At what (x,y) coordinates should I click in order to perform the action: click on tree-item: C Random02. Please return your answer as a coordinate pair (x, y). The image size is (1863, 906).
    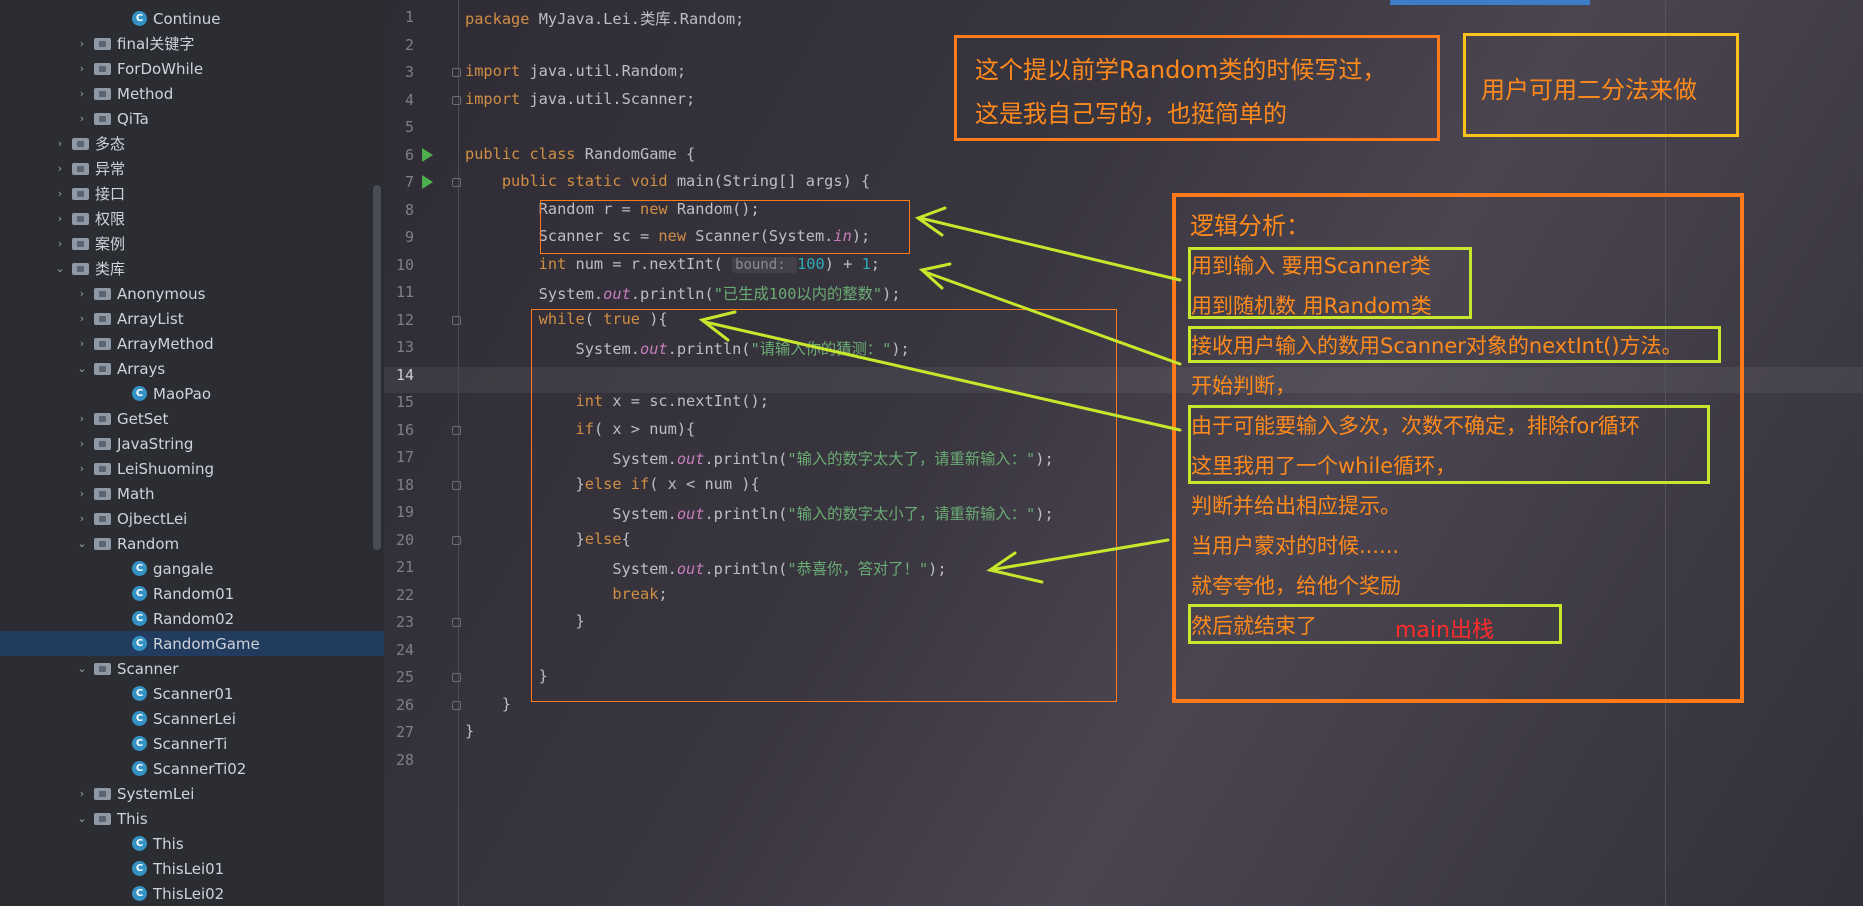
    Looking at the image, I should click on (192, 618).